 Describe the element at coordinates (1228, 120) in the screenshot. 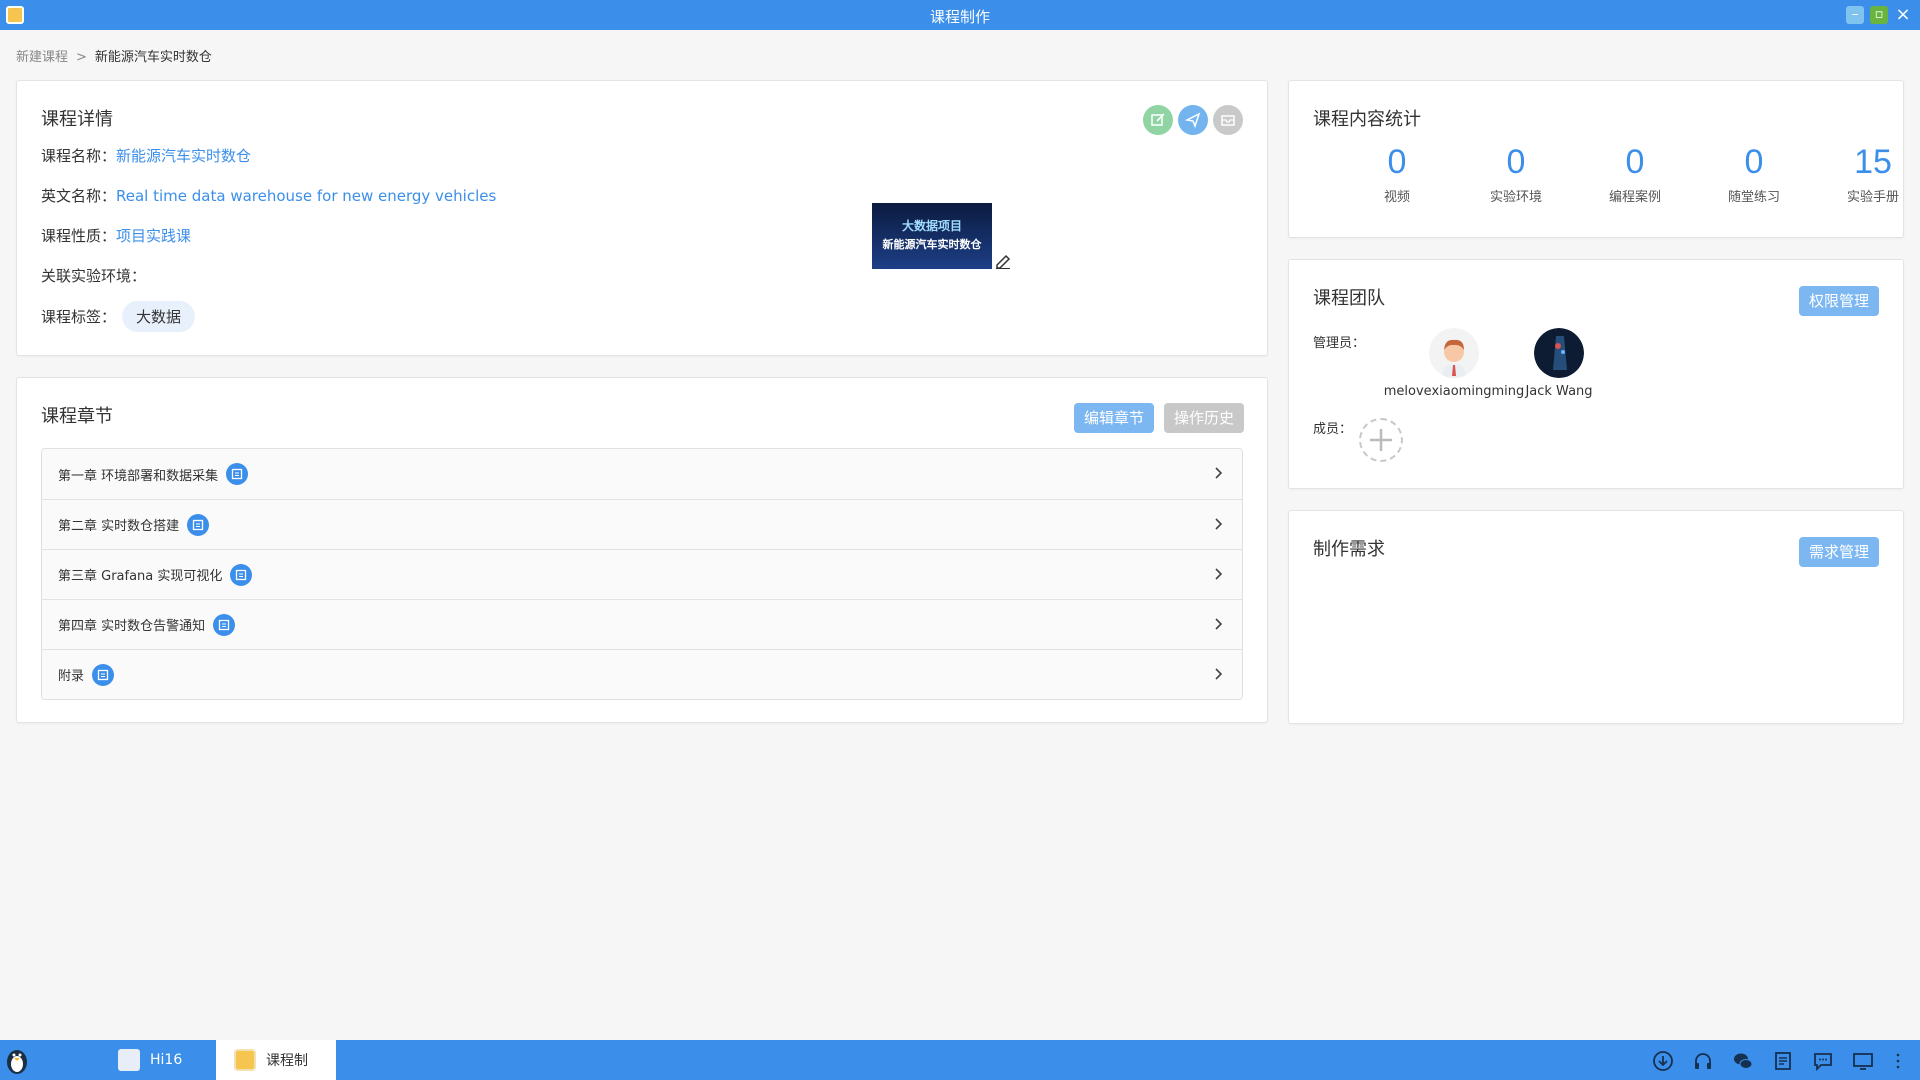

I see `archive-icon` at that location.